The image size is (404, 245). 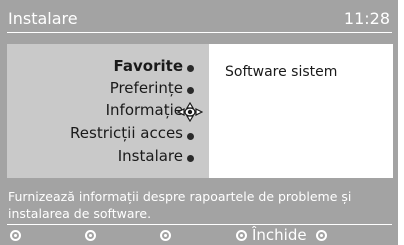 I want to click on color-key-bar: Închide, so click(x=199, y=235).